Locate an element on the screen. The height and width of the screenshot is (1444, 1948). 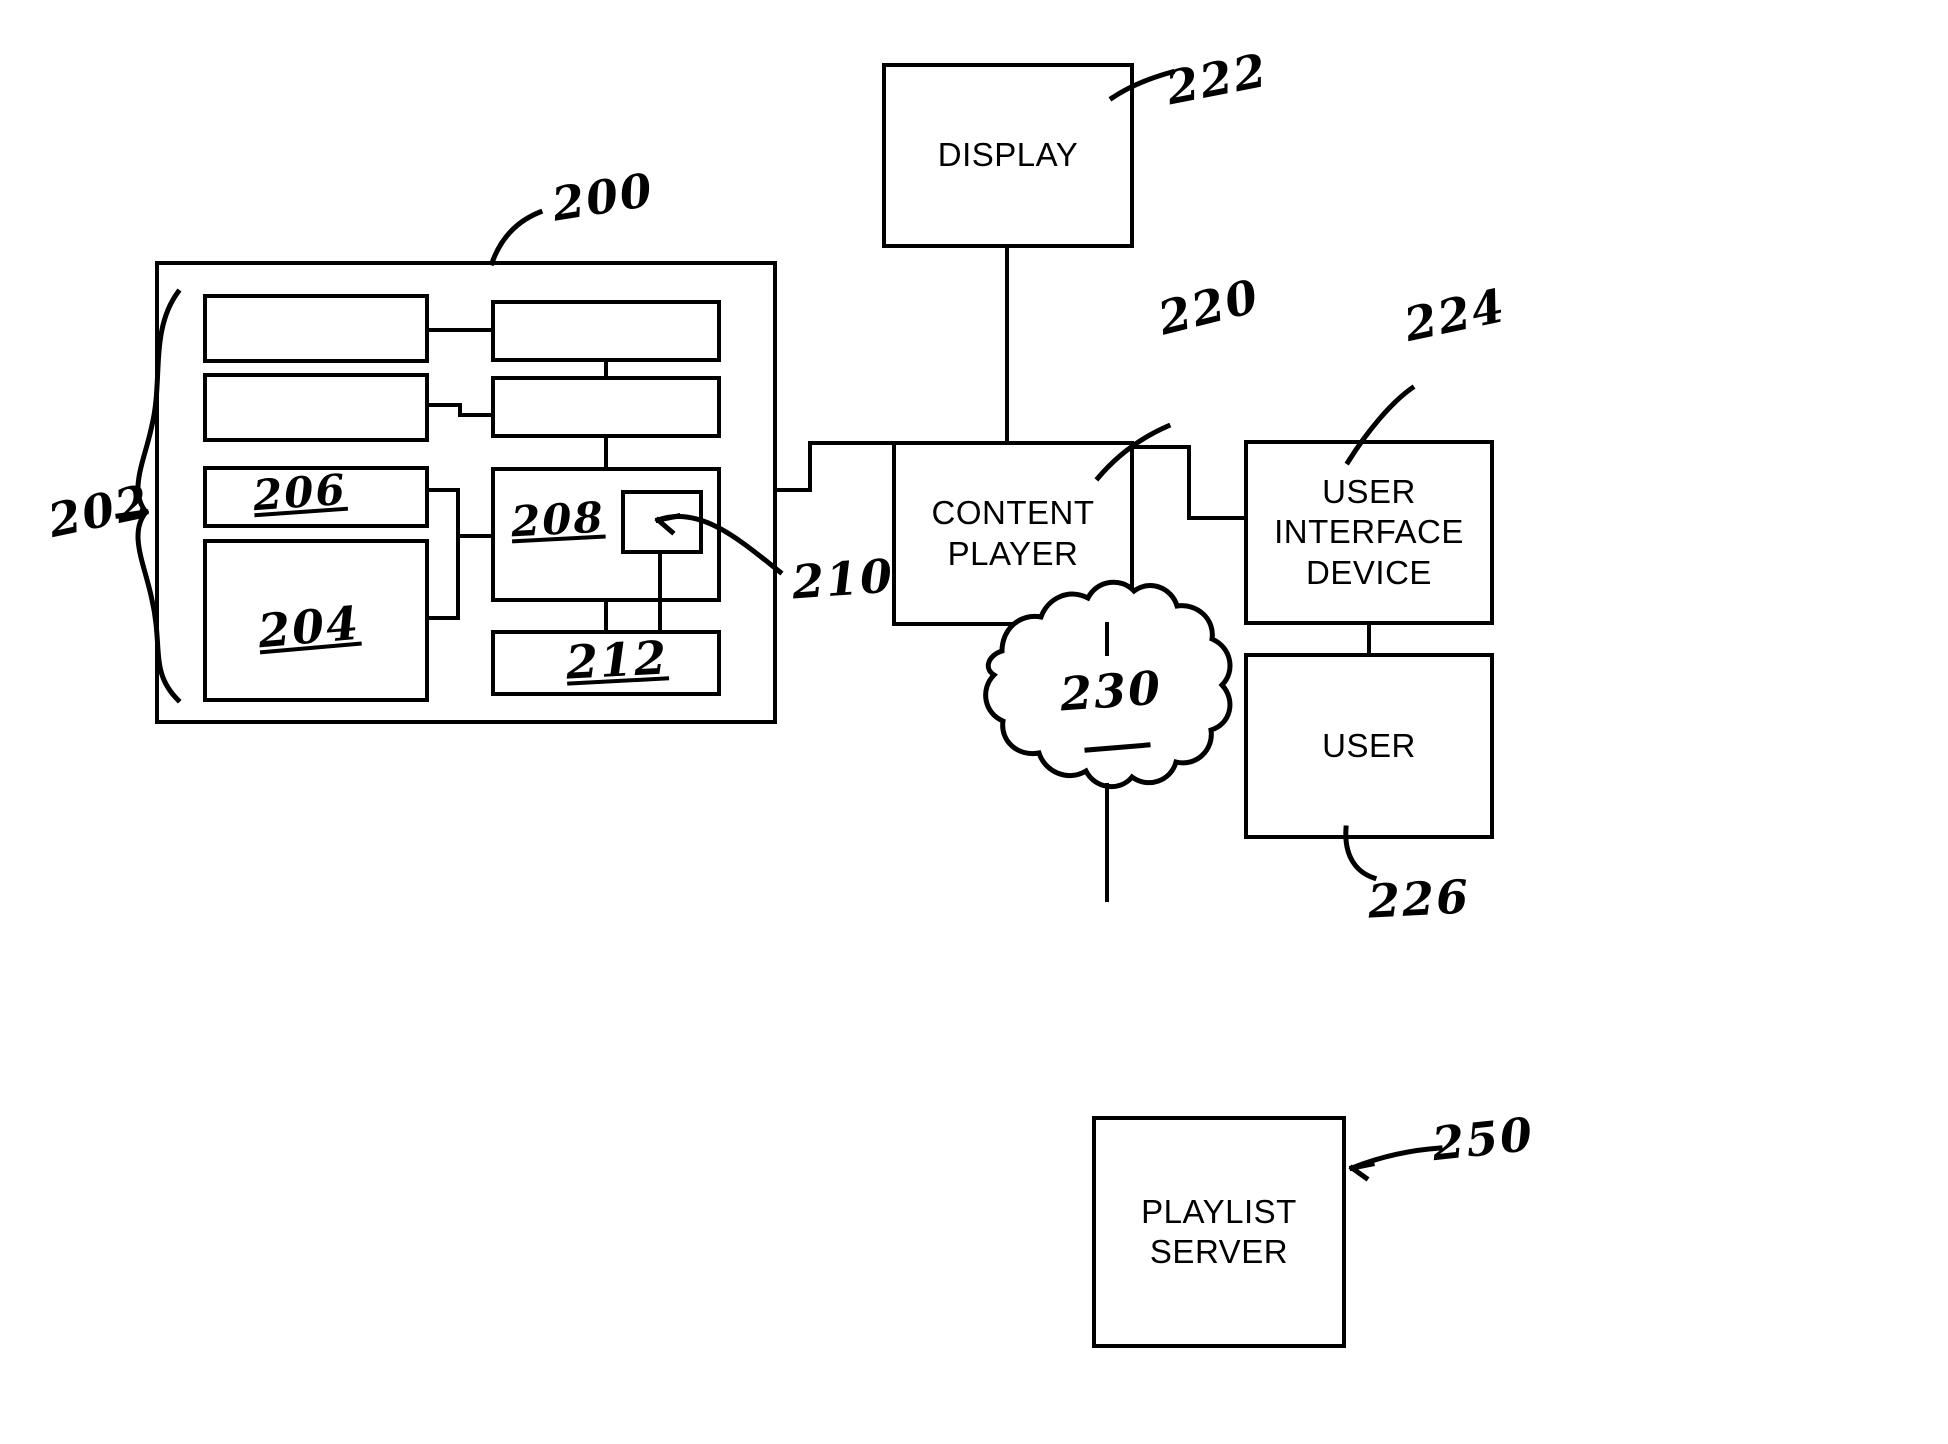
block-top-right is located at coordinates (606, 331).